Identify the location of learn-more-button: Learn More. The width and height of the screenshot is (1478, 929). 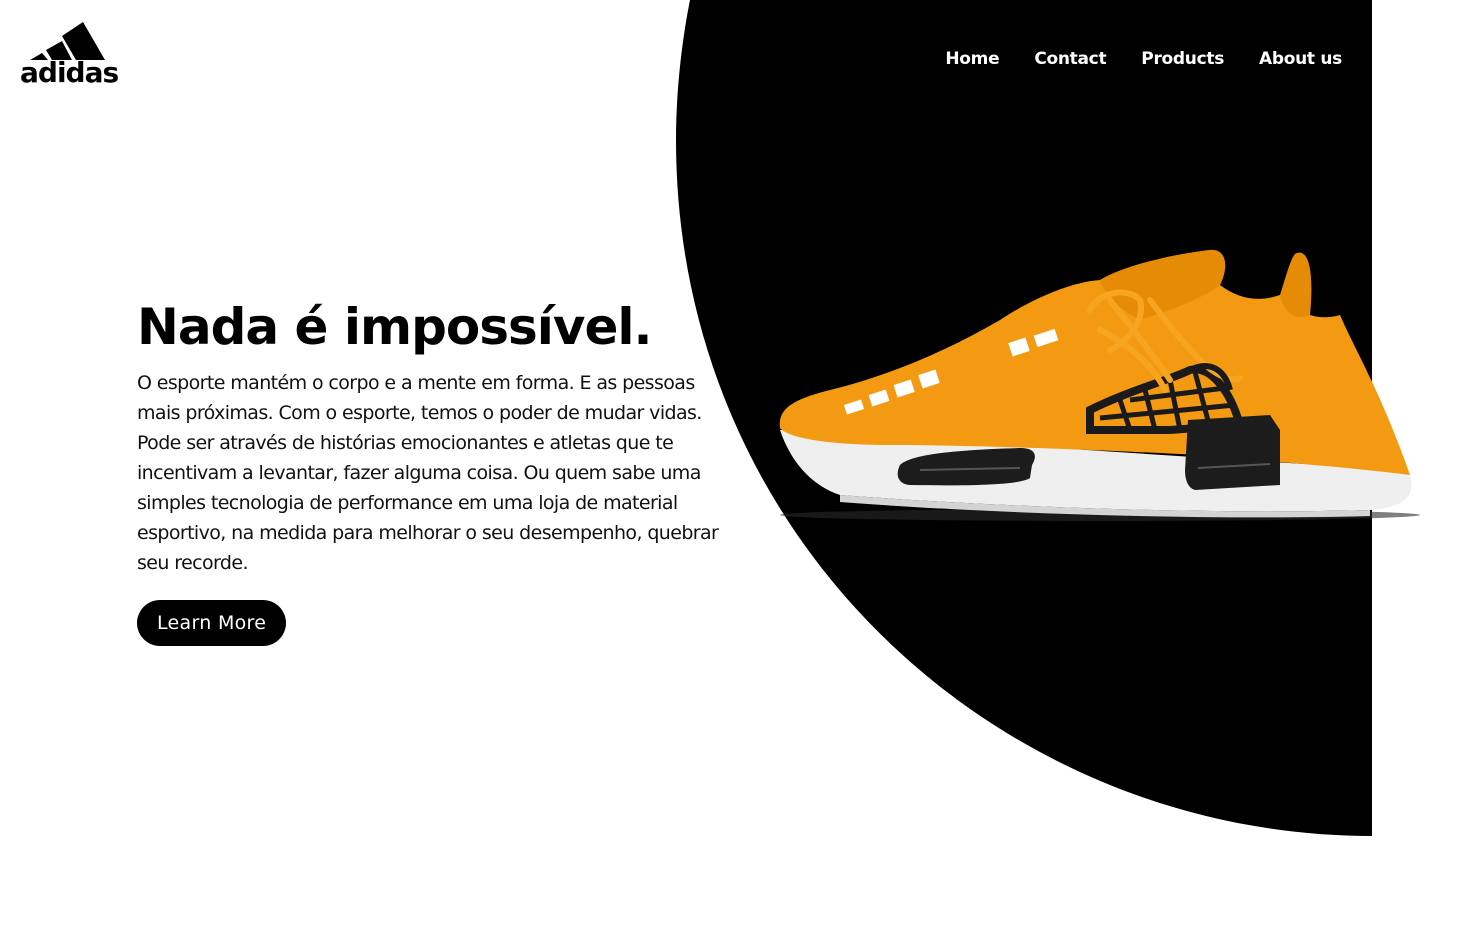
(212, 623).